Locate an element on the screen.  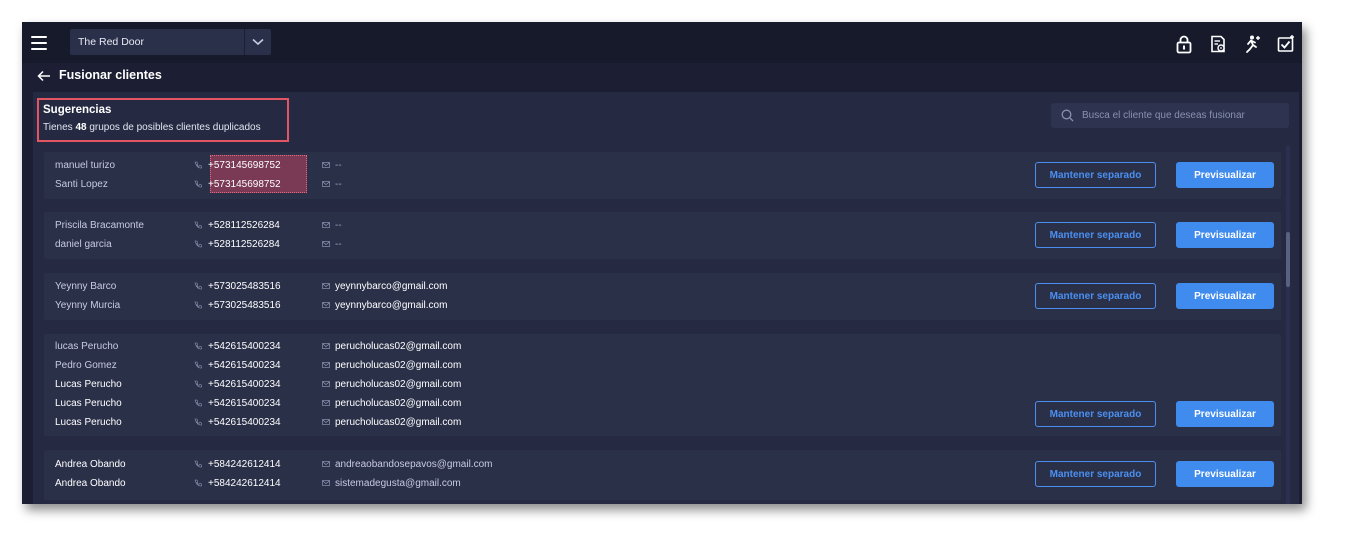
client-name: daniel garcia is located at coordinates (83, 244).